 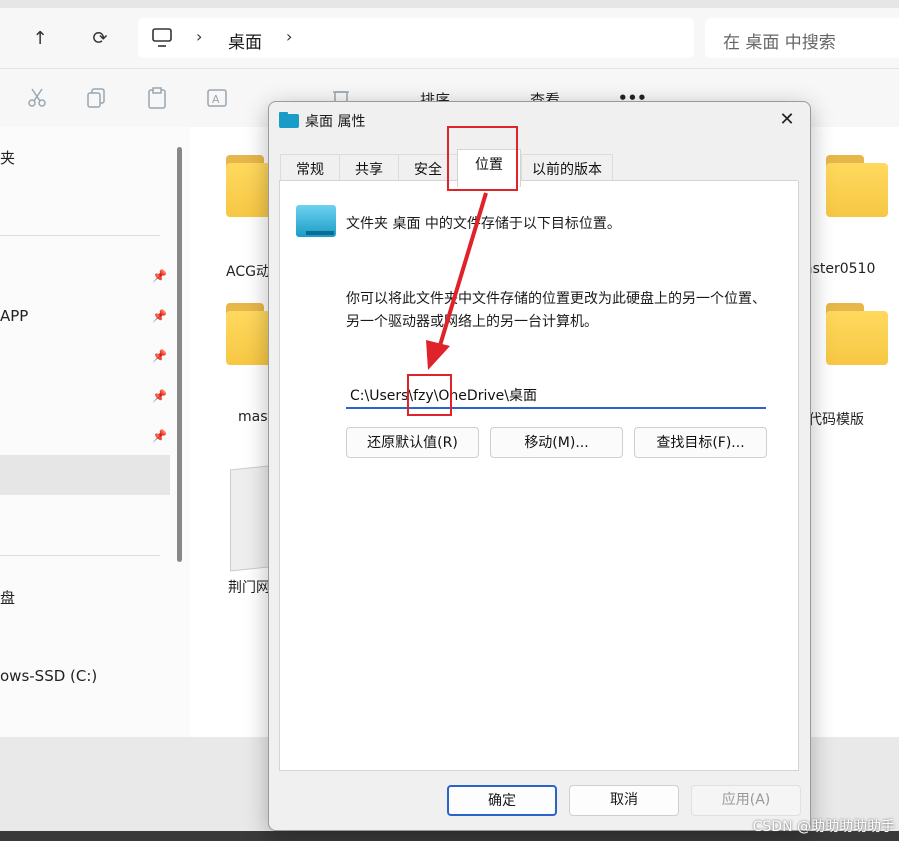 What do you see at coordinates (779, 43) in the screenshot?
I see `search-placeholder: 在 桌面 中搜索` at bounding box center [779, 43].